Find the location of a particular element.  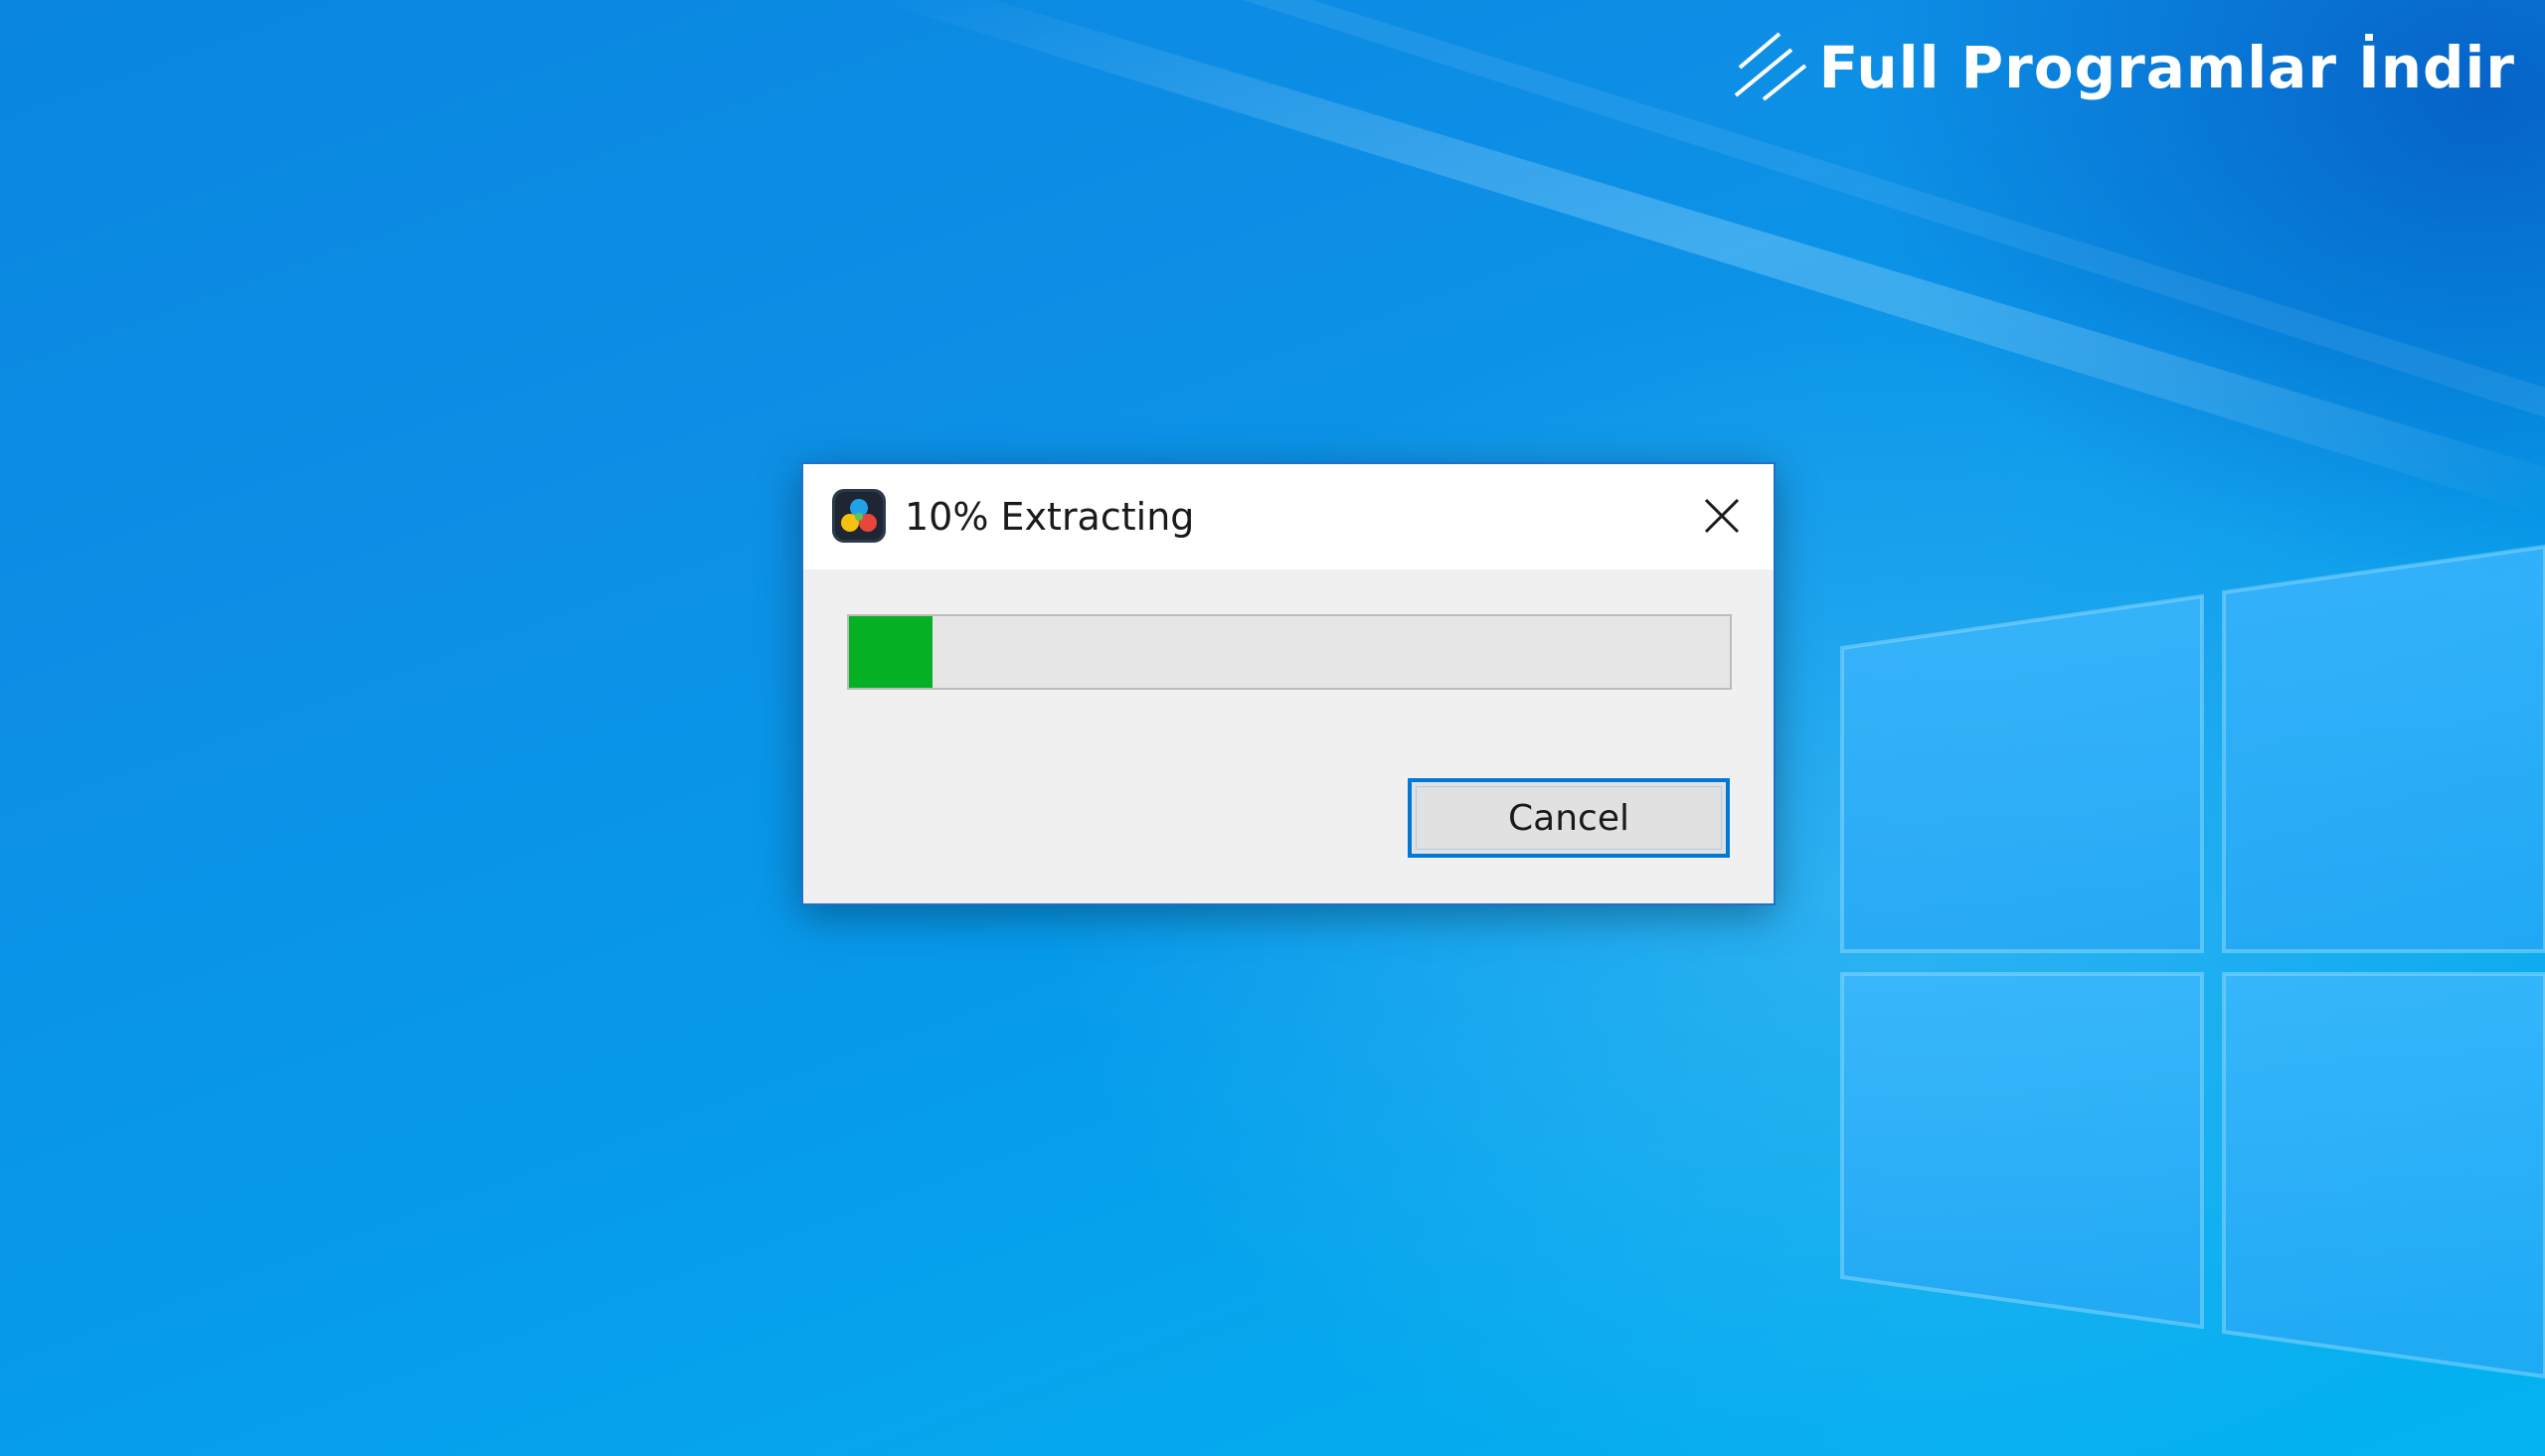

close-button is located at coordinates (1722, 516).